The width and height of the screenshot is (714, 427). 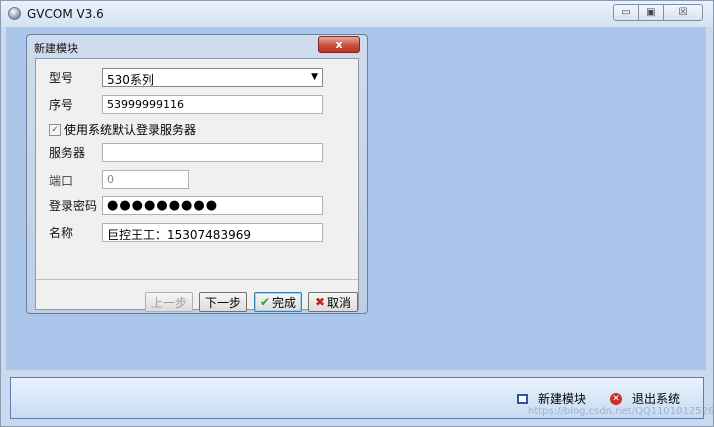 I want to click on port-label: 端口, so click(x=61, y=181).